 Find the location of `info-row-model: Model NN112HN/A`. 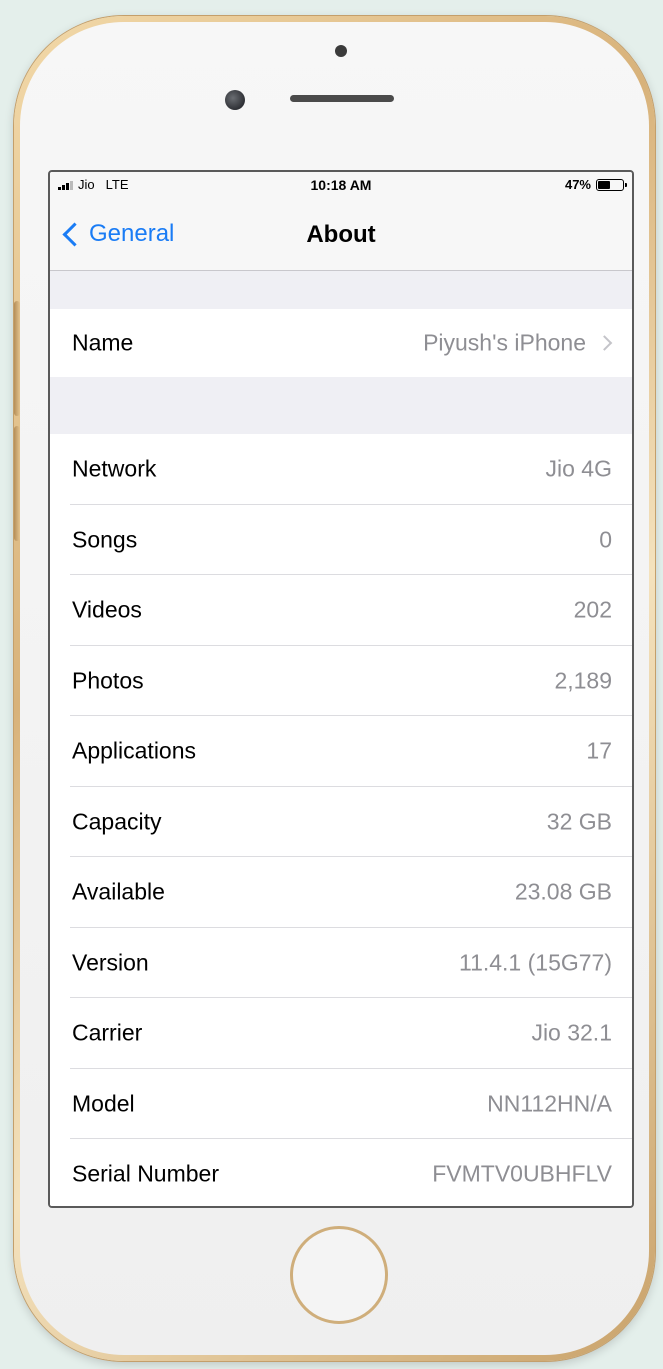

info-row-model: Model NN112HN/A is located at coordinates (341, 1104).